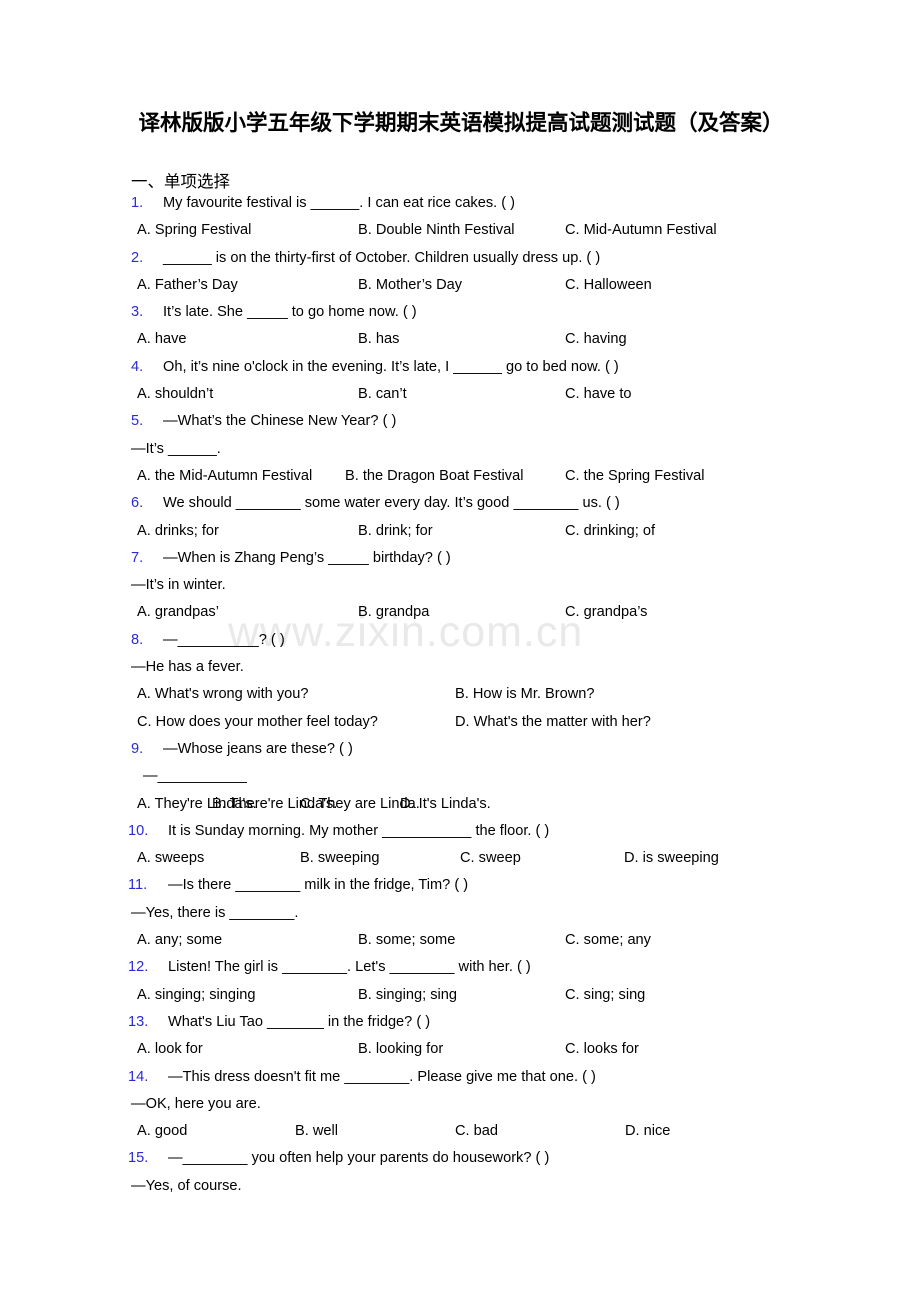  Describe the element at coordinates (195, 776) in the screenshot. I see `question-continuation-text: —___________` at that location.